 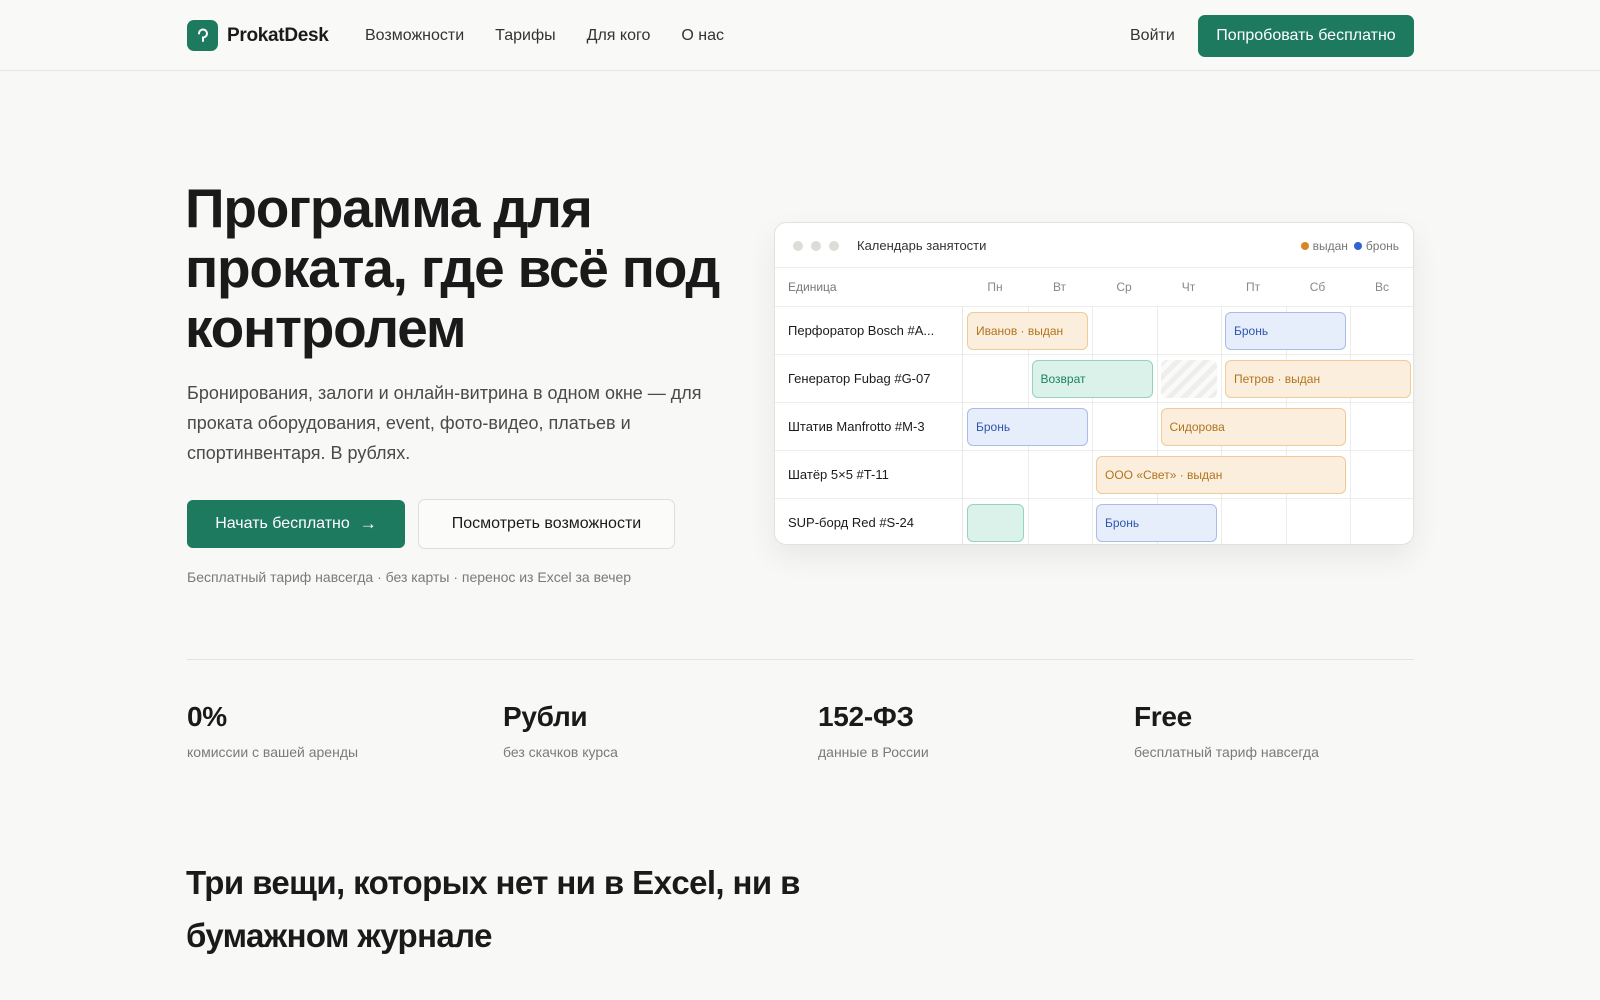 I want to click on legend-dot-issued-icon, so click(x=1304, y=246).